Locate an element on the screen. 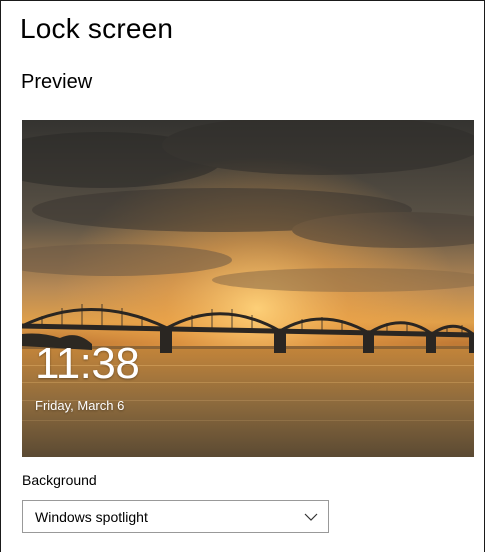 The image size is (487, 554). lock-screen-date: Friday, March 6 is located at coordinates (80, 405).